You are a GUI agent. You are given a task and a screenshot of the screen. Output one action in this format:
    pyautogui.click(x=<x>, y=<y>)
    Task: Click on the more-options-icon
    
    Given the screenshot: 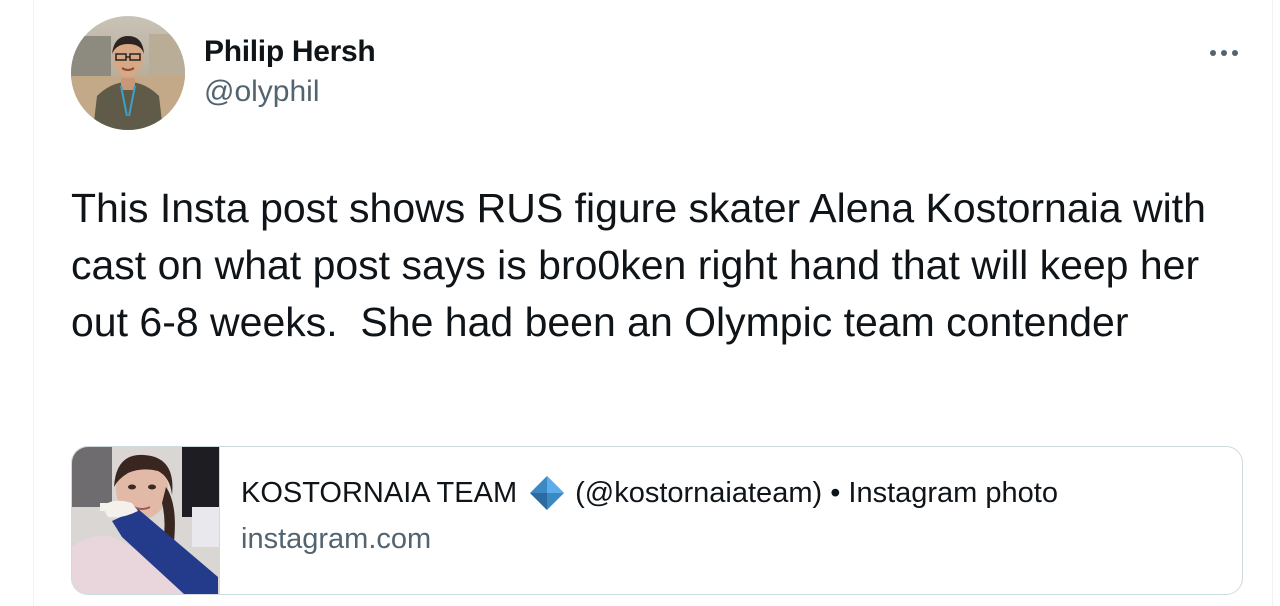 What is the action you would take?
    pyautogui.click(x=1224, y=53)
    